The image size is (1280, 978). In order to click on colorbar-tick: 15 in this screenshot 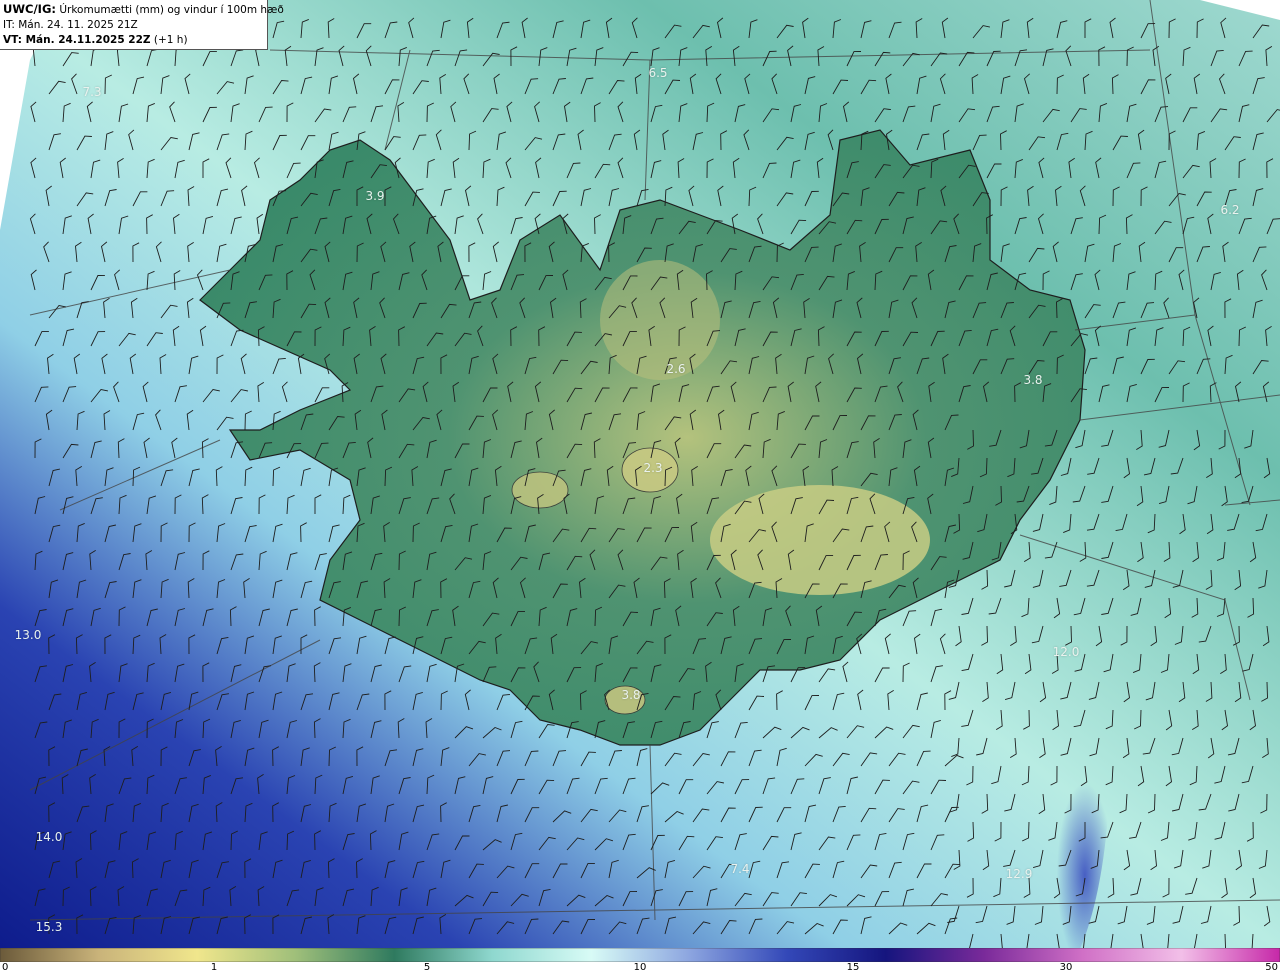, I will do `click(853, 967)`.